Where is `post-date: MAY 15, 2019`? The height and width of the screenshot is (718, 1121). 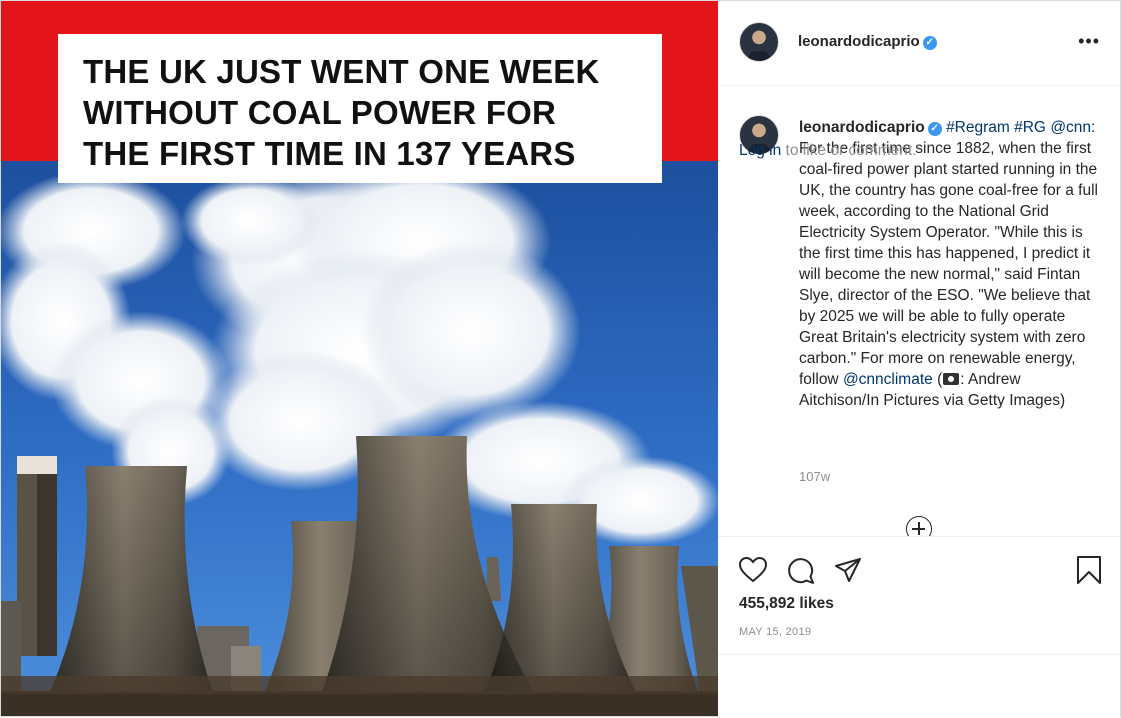 post-date: MAY 15, 2019 is located at coordinates (775, 632).